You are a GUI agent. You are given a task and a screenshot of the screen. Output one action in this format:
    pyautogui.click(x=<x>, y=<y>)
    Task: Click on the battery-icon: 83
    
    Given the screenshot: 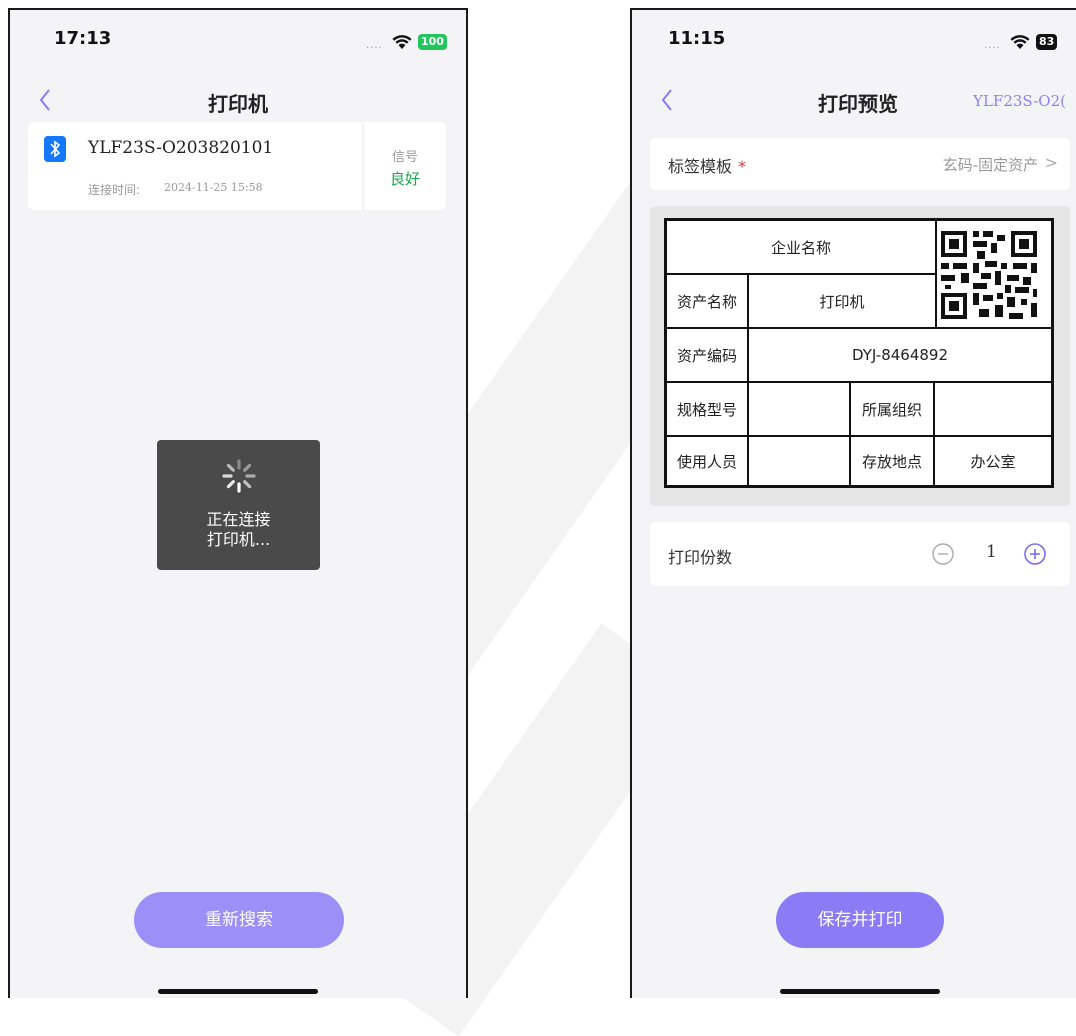 What is the action you would take?
    pyautogui.click(x=1047, y=42)
    